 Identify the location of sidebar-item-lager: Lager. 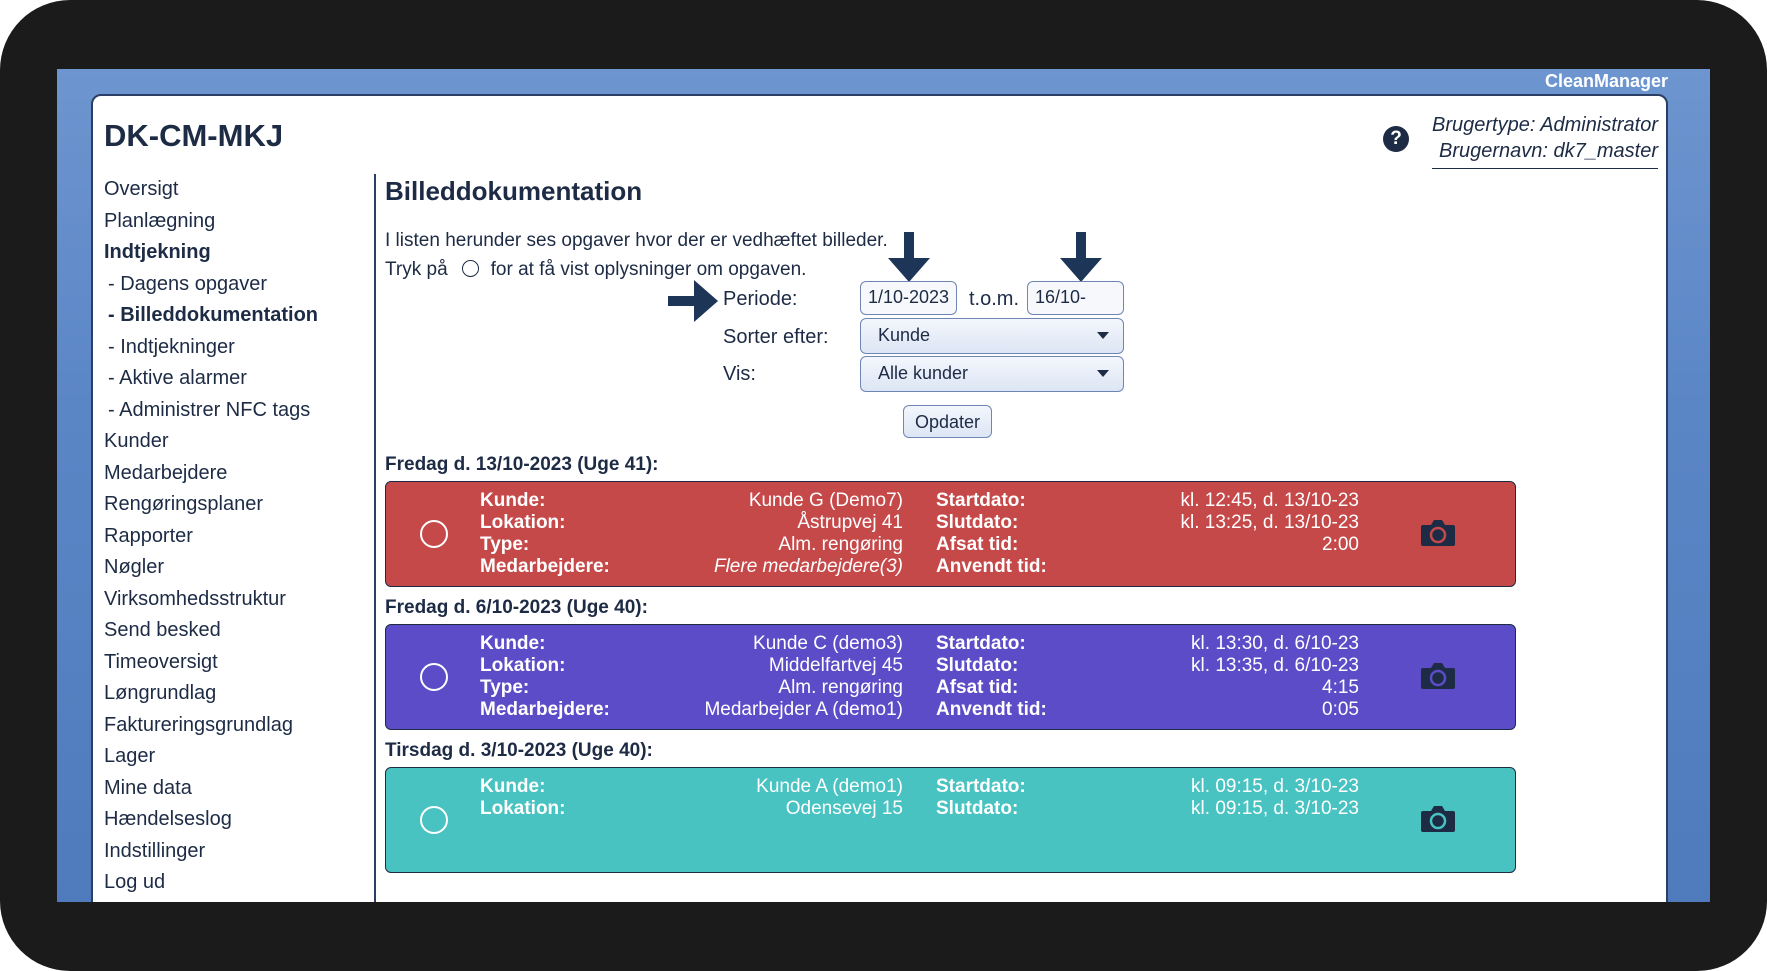
(234, 757).